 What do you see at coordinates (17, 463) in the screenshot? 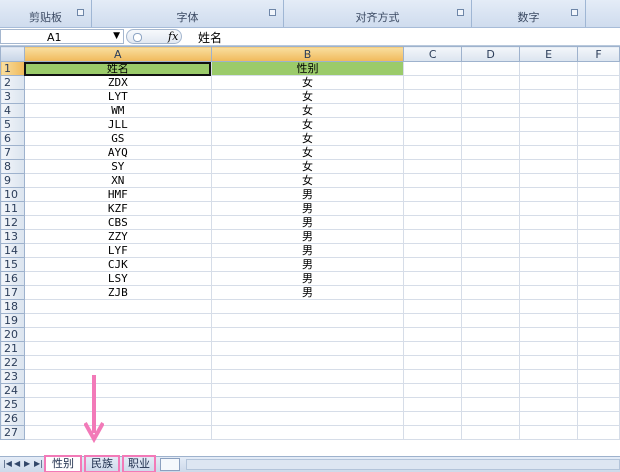
I see `prev-sheet-icon: ◀` at bounding box center [17, 463].